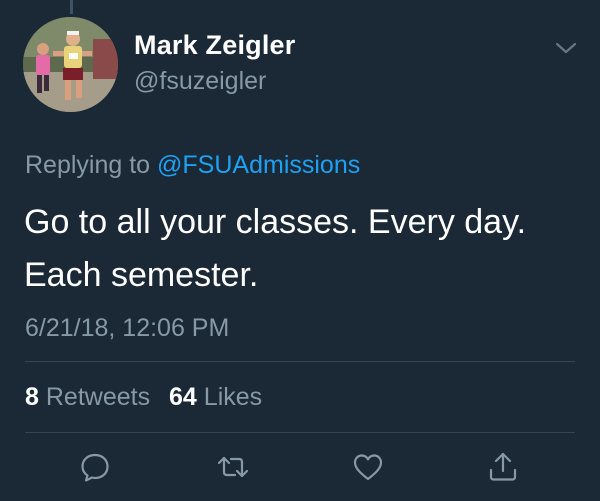 The image size is (600, 501). What do you see at coordinates (275, 222) in the screenshot?
I see `tweet-line-1: Go to all your classes. Every day.` at bounding box center [275, 222].